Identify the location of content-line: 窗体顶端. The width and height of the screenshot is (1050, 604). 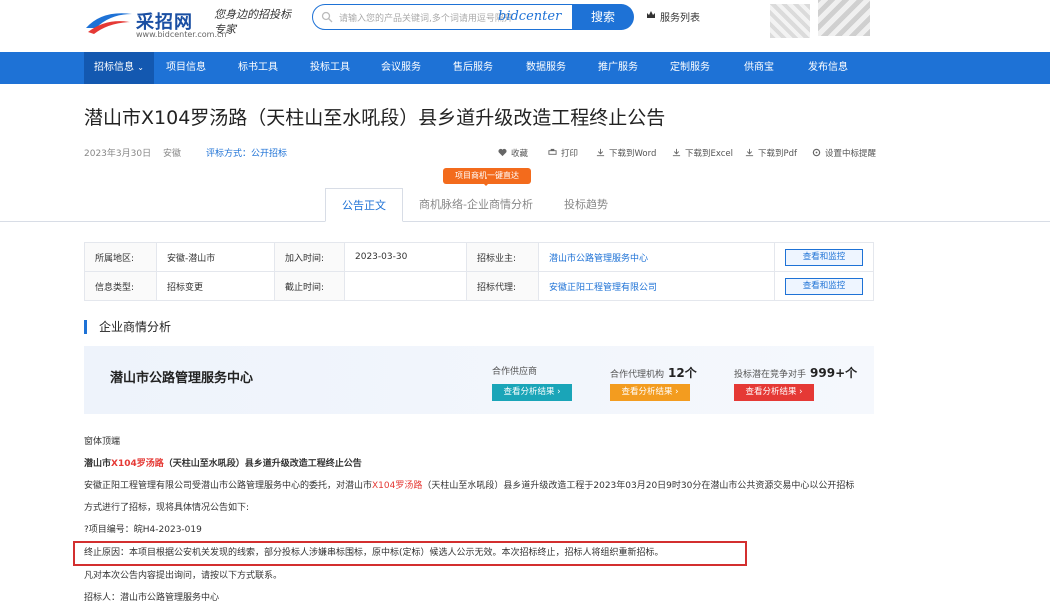
(102, 442).